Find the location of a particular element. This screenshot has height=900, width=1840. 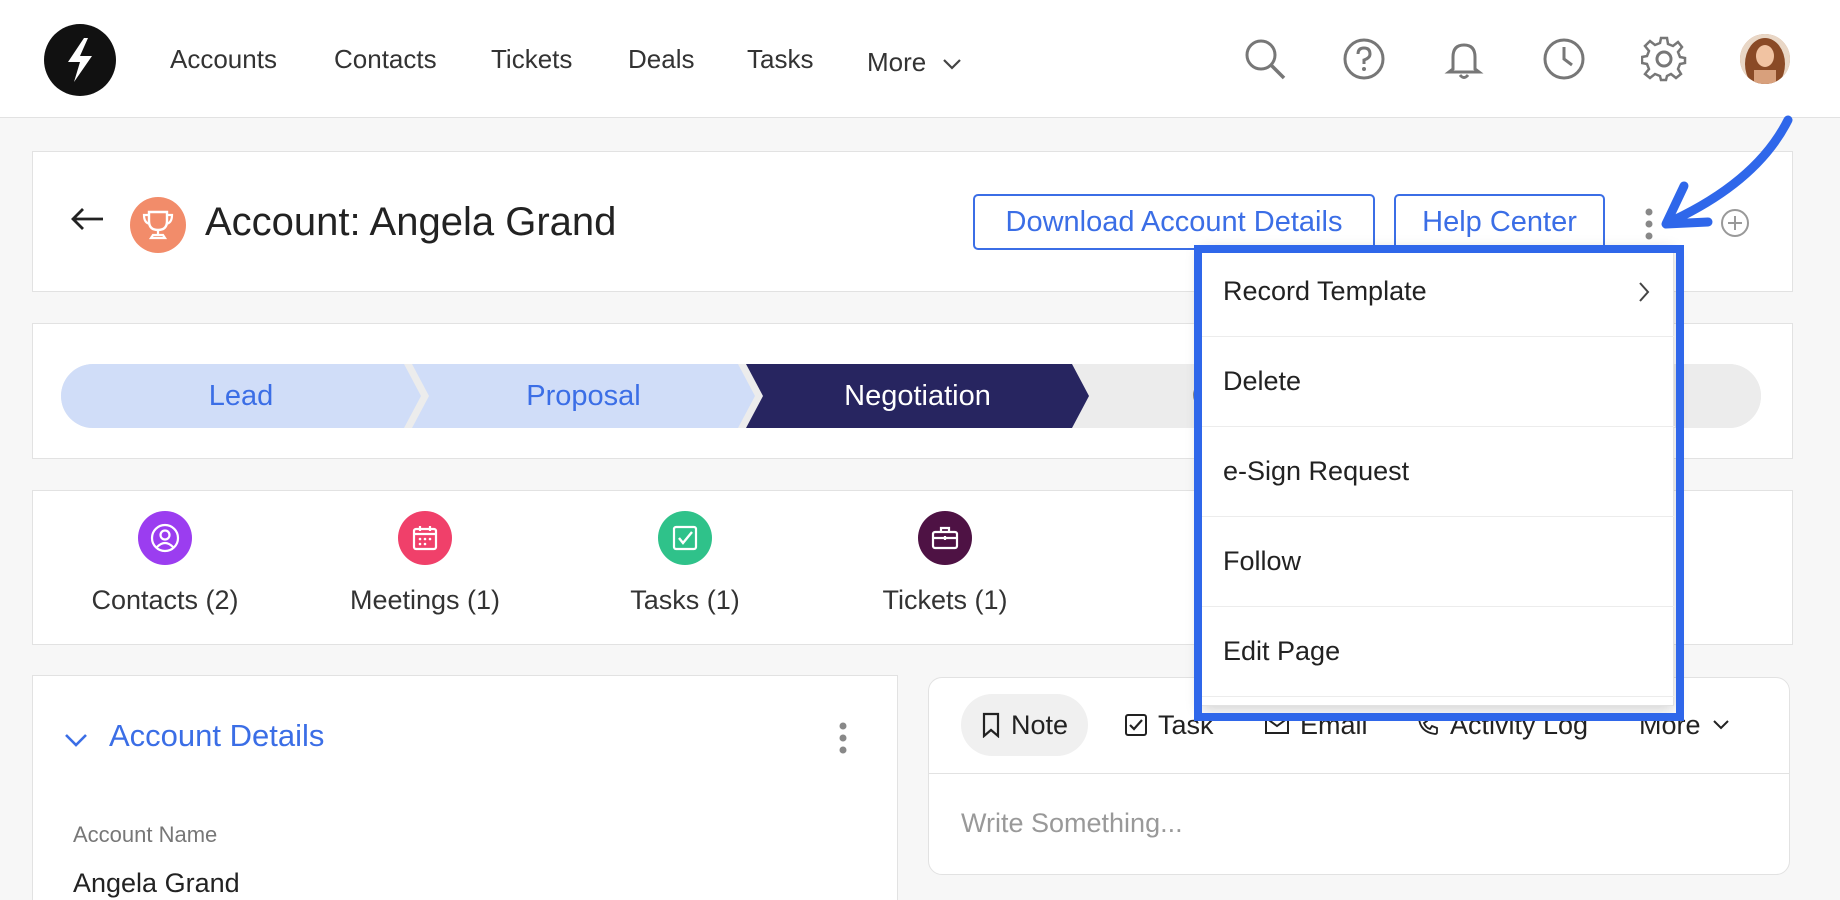

email-icon is located at coordinates (1277, 725).